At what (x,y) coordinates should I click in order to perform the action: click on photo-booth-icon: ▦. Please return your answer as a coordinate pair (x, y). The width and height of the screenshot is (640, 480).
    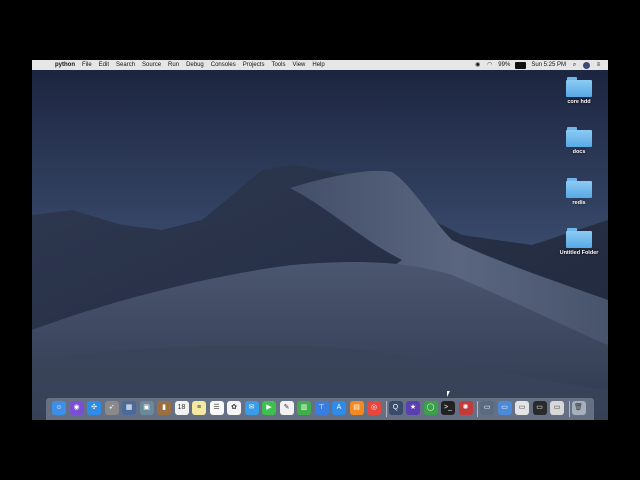
    Looking at the image, I should click on (129, 408).